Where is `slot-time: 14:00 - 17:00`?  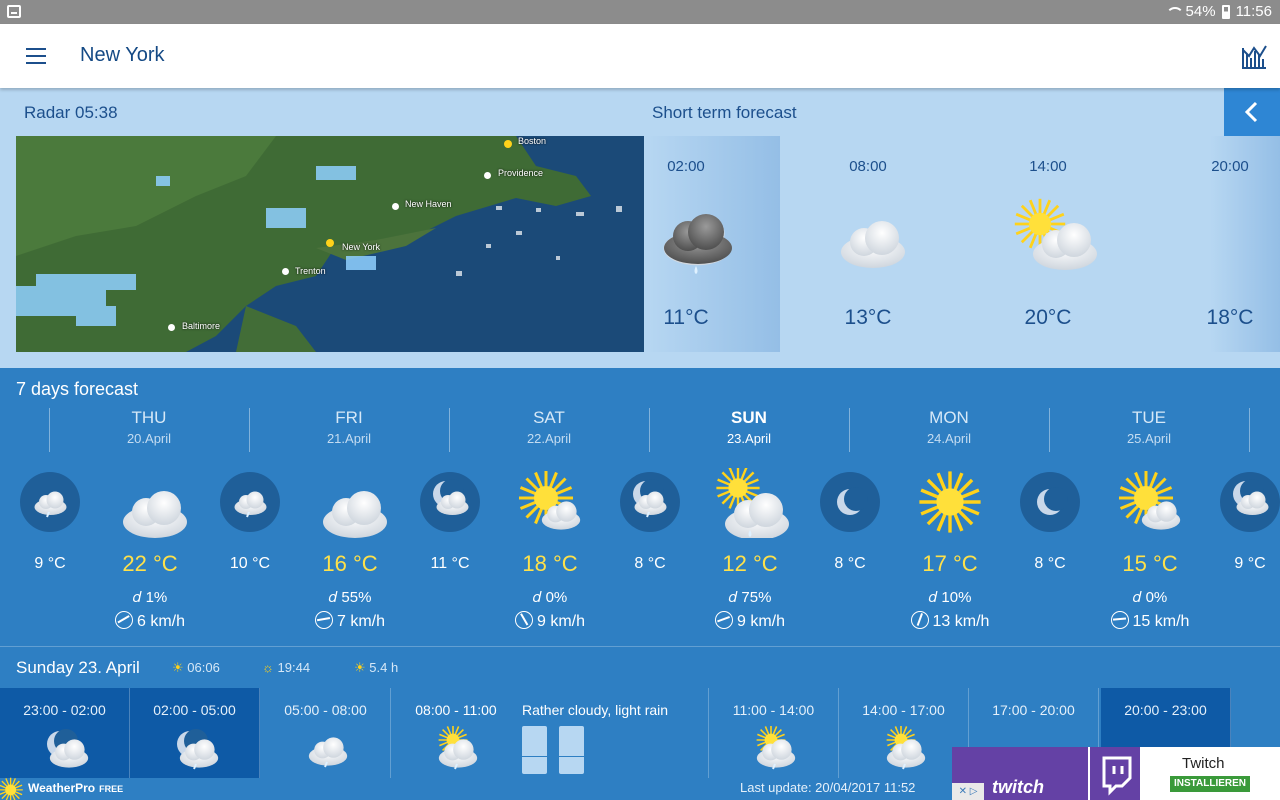 slot-time: 14:00 - 17:00 is located at coordinates (903, 710).